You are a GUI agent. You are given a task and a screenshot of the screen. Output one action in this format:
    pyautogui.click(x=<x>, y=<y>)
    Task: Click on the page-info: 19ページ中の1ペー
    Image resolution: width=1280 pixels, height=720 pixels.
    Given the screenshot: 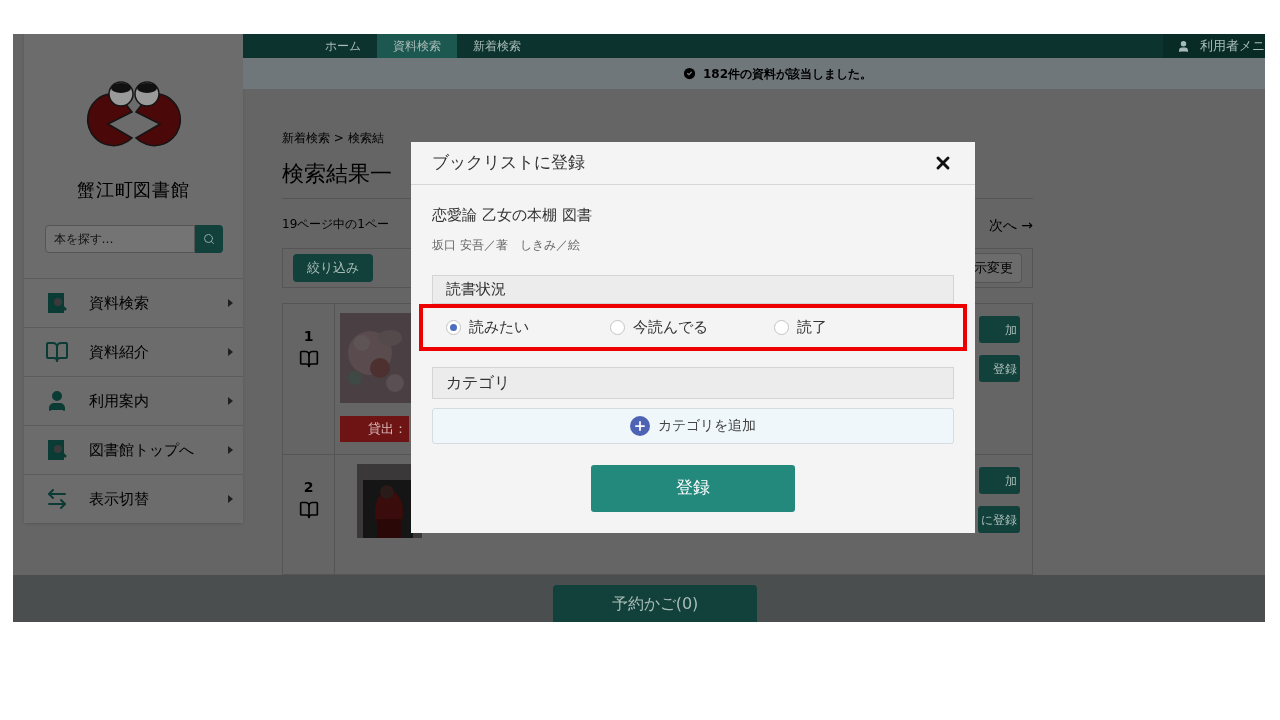 What is the action you would take?
    pyautogui.click(x=335, y=224)
    